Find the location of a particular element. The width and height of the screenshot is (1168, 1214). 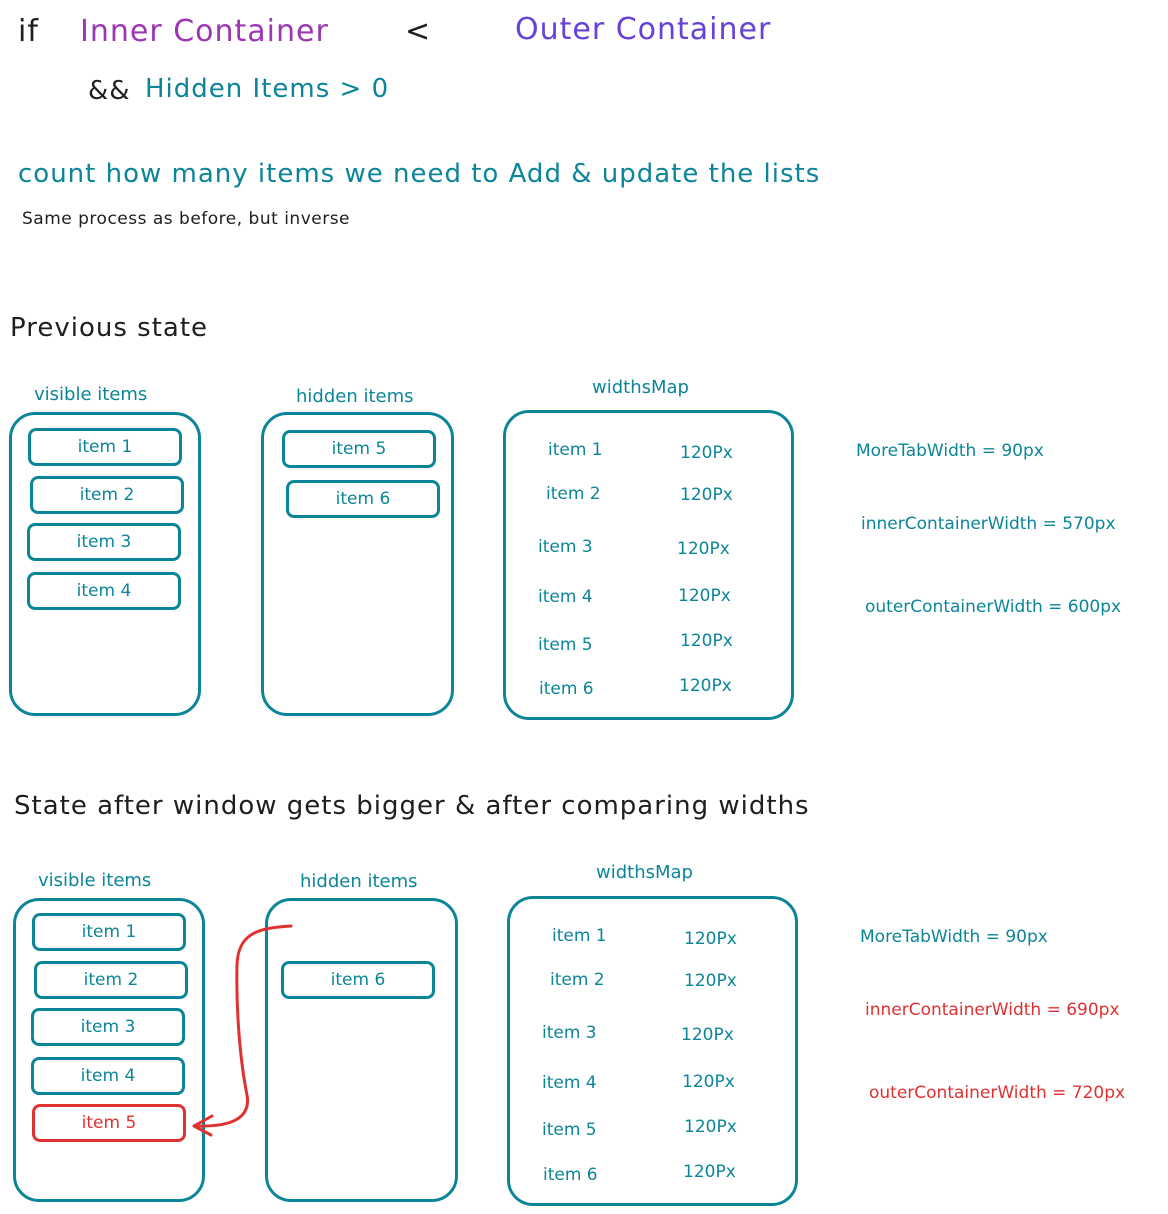

move-item-arrow-line is located at coordinates (243, 1026).